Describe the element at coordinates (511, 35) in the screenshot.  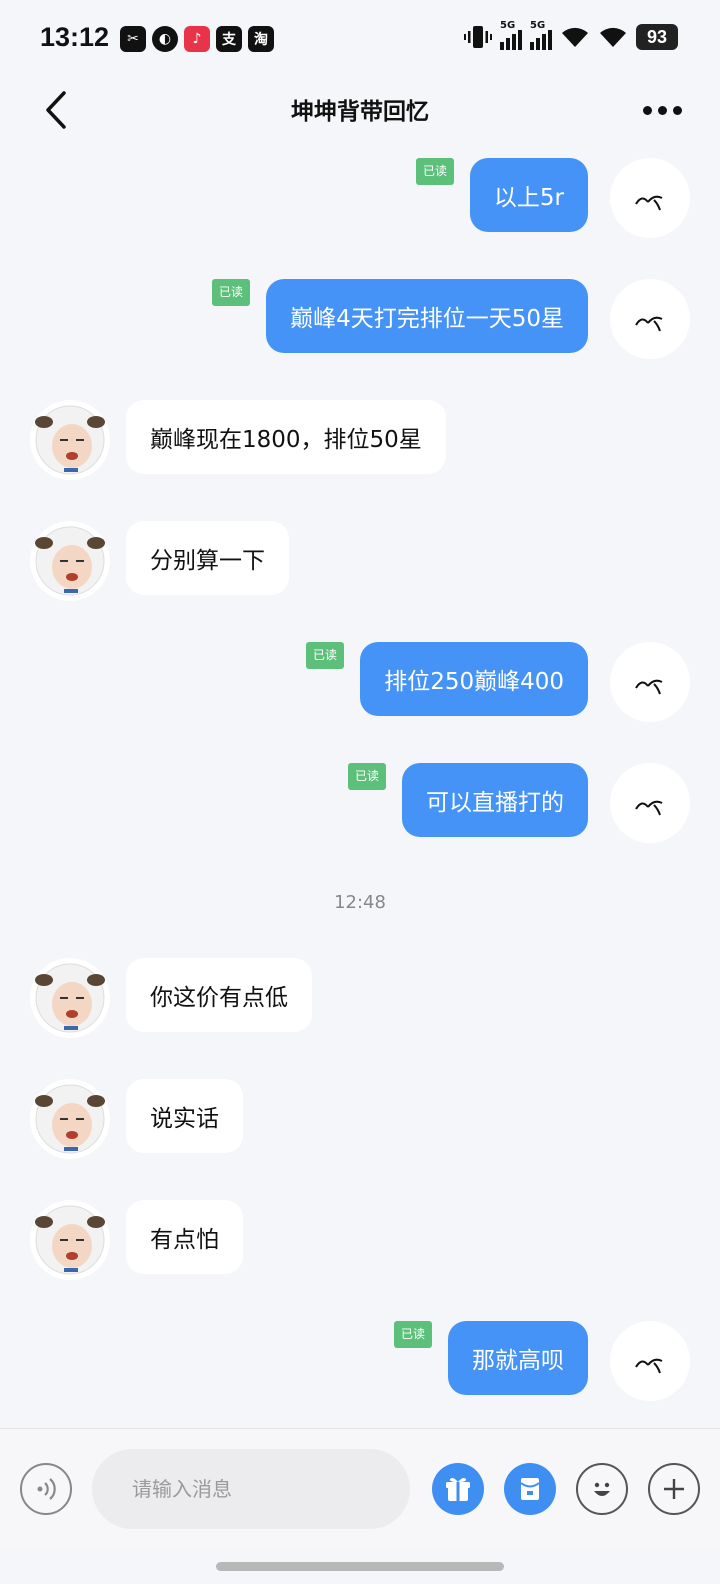
I see `signal-icon: 5G` at that location.